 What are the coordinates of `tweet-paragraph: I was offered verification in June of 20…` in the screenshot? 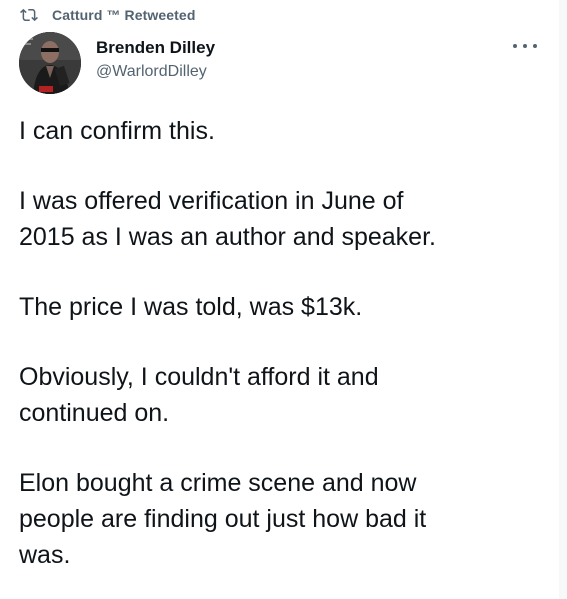 It's located at (227, 219).